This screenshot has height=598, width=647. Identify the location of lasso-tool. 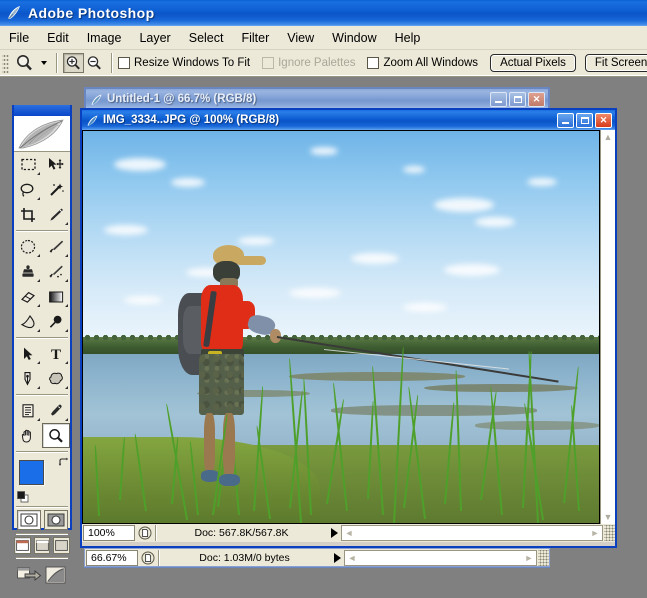
(28, 189).